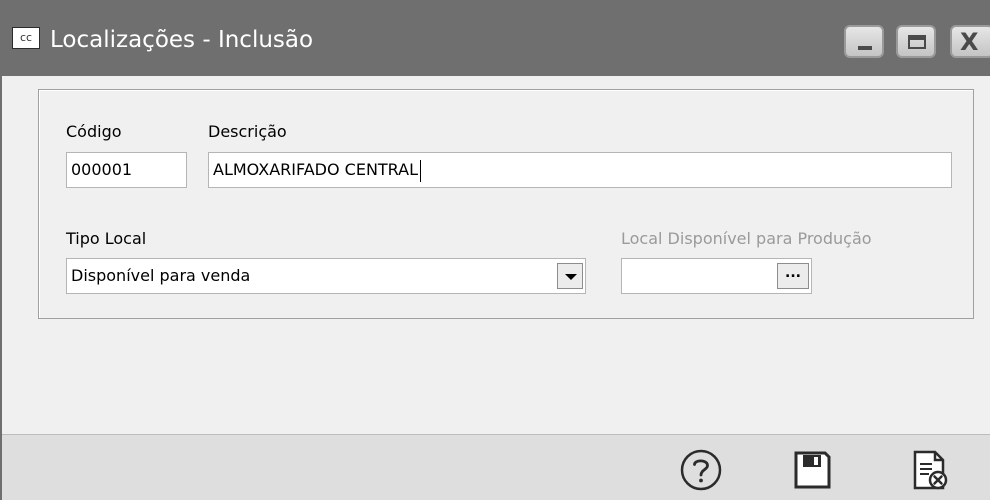  What do you see at coordinates (326, 276) in the screenshot?
I see `tipo-local-select: Disponível para venda` at bounding box center [326, 276].